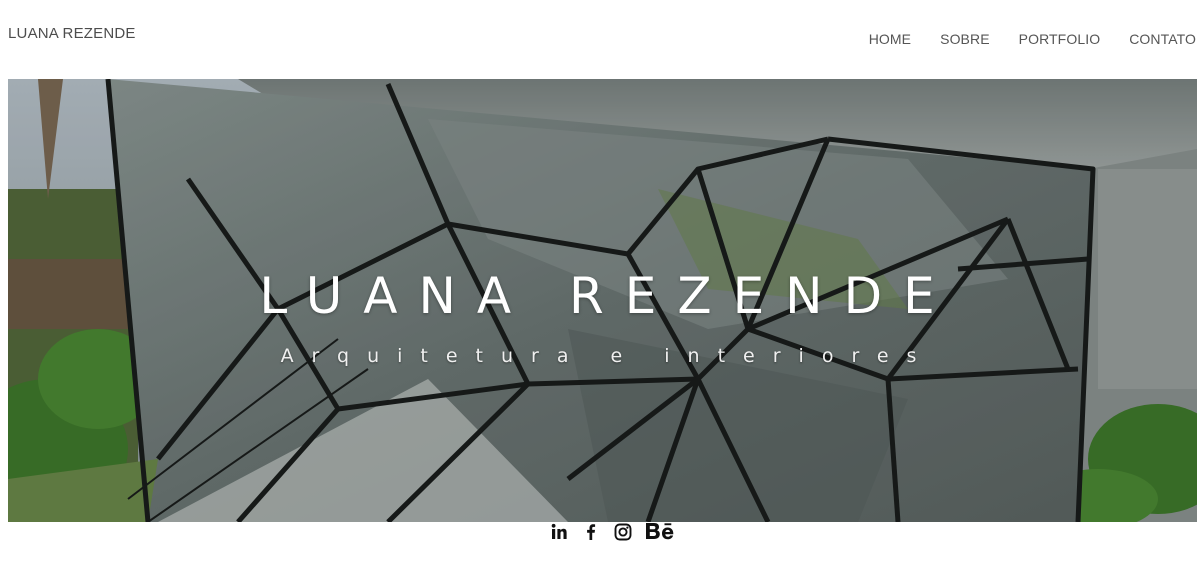  I want to click on nav-home: HOME, so click(890, 39).